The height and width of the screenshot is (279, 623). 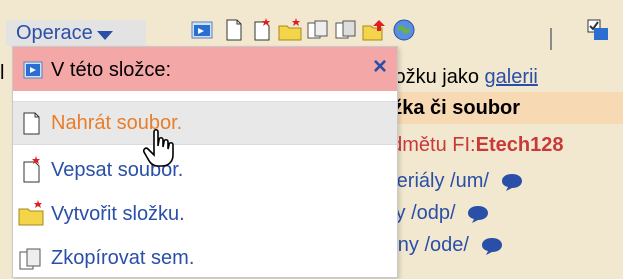 I want to click on folder-up-icon, so click(x=374, y=30).